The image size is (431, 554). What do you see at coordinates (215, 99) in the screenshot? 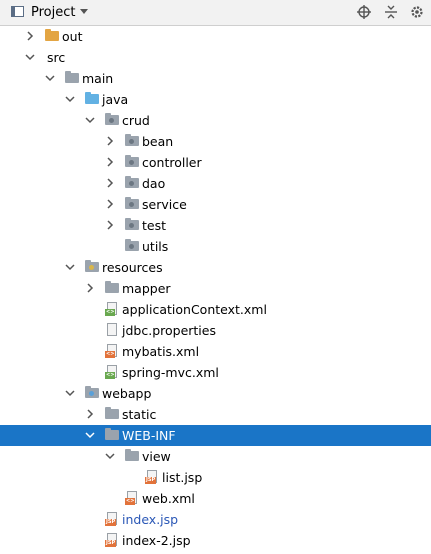
I see `tree-row-java: java` at bounding box center [215, 99].